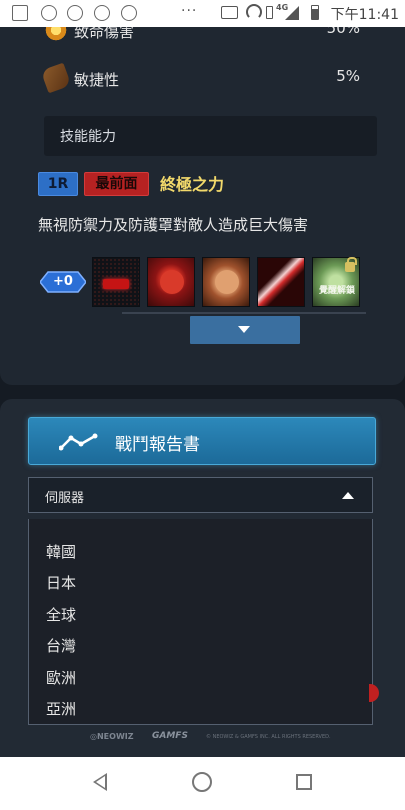  I want to click on stat-row-agility: 敏捷性 5%, so click(202, 78).